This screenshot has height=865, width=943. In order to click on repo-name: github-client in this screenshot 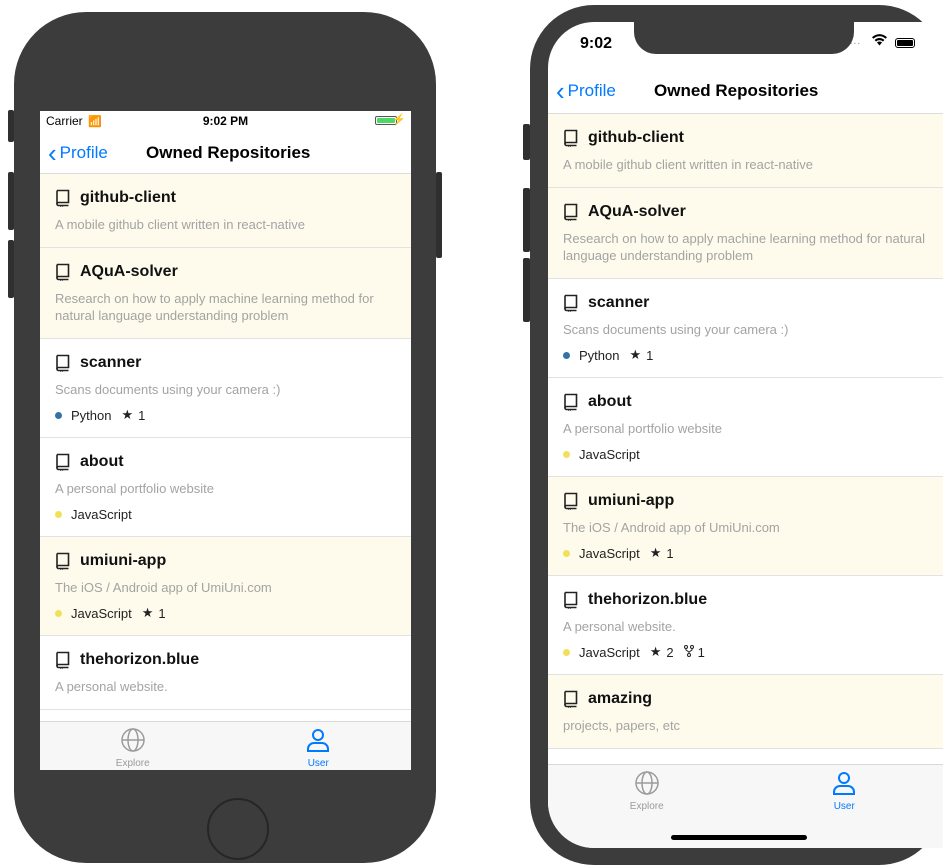, I will do `click(128, 197)`.